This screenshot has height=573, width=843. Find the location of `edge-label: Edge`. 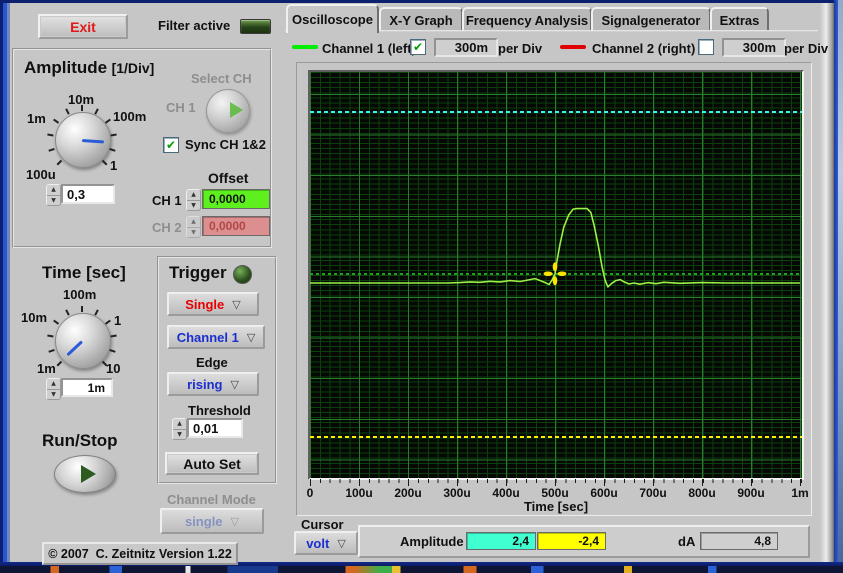

edge-label: Edge is located at coordinates (212, 362).